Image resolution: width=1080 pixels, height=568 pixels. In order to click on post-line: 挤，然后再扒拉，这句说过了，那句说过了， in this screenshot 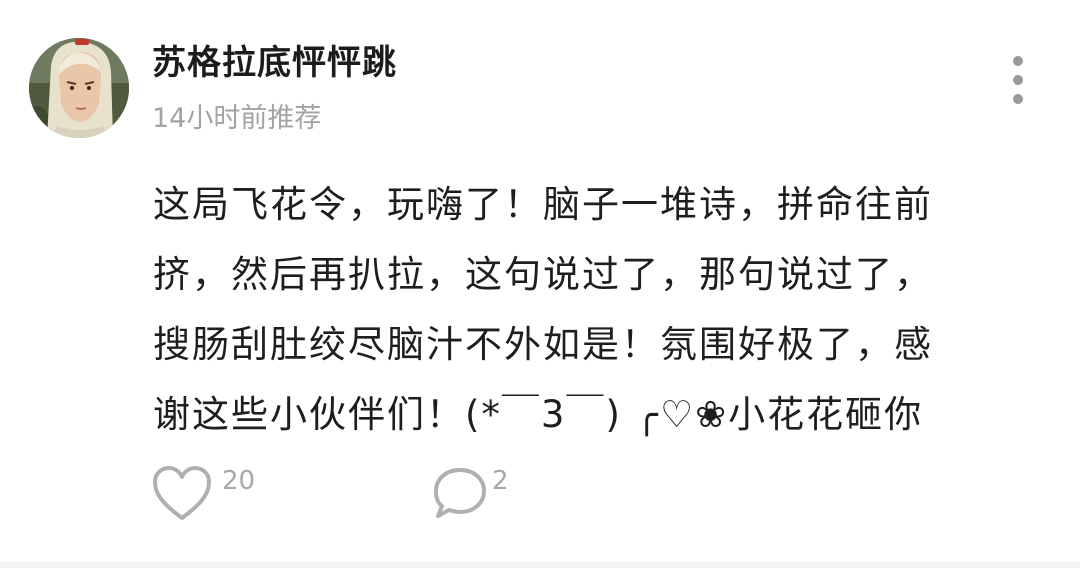, I will do `click(543, 274)`.